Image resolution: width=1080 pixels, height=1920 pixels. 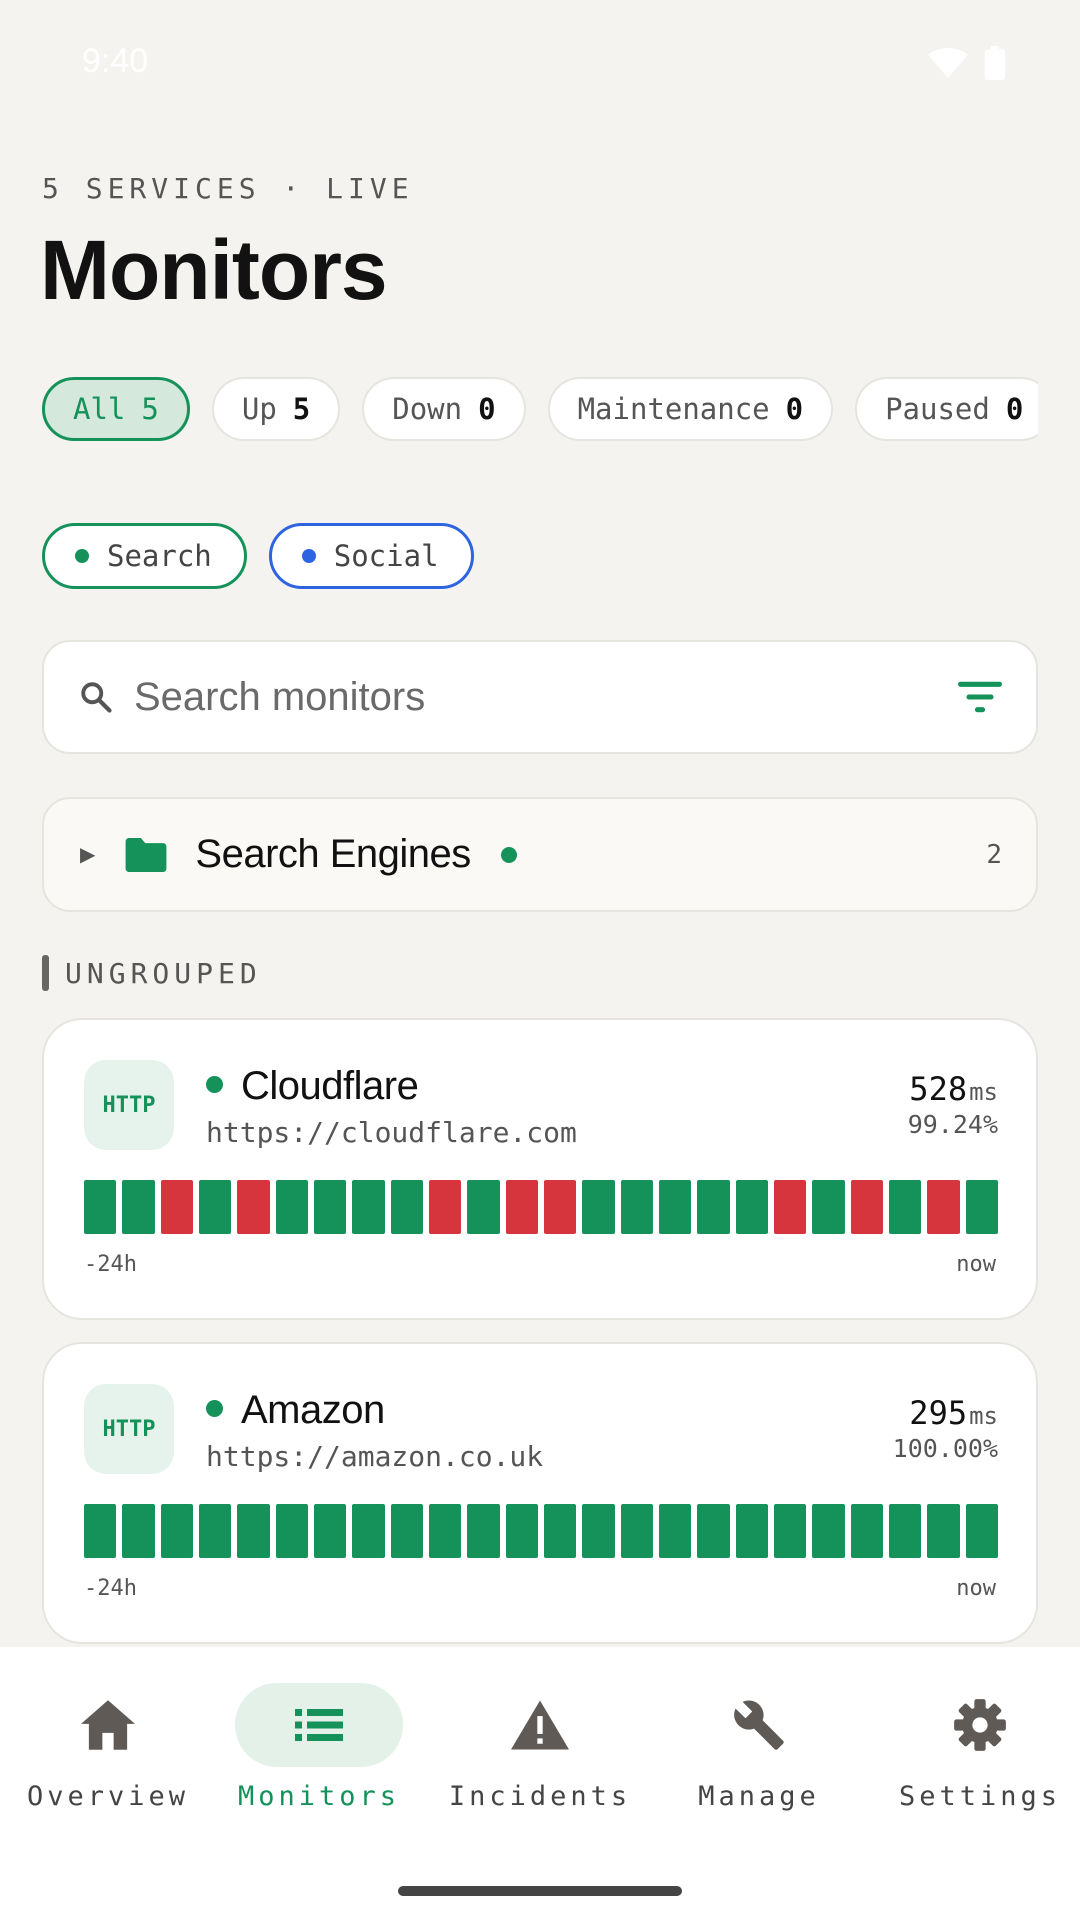 What do you see at coordinates (541, 1207) in the screenshot?
I see `heartbeat-bar` at bounding box center [541, 1207].